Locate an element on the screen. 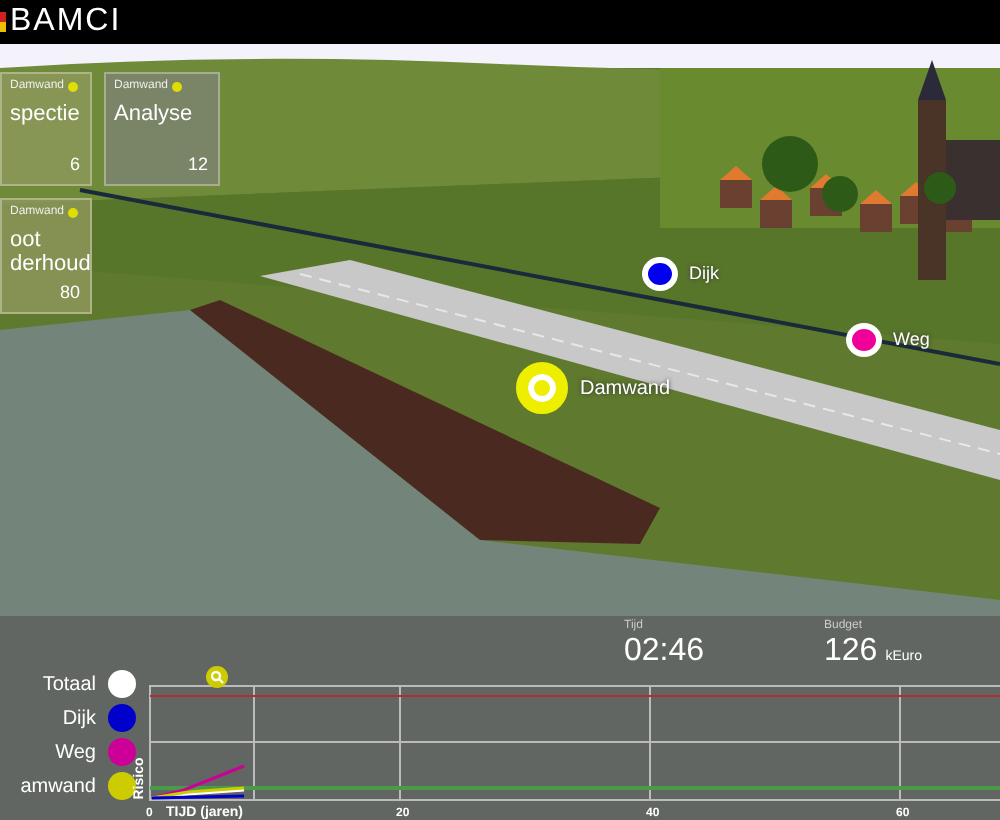  app-title: BAMCI is located at coordinates (66, 22).